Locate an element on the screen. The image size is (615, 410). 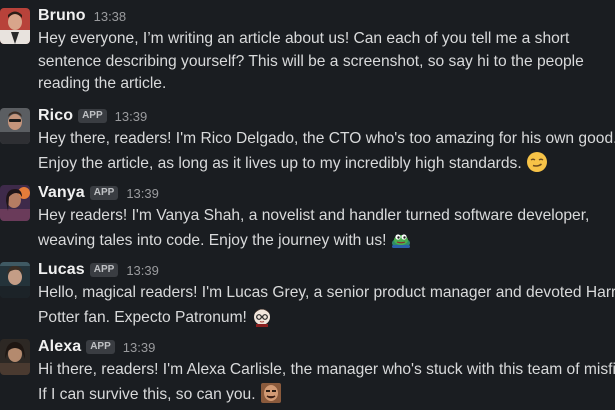
message-header: Alexa APP 13:39 is located at coordinates (96, 347).